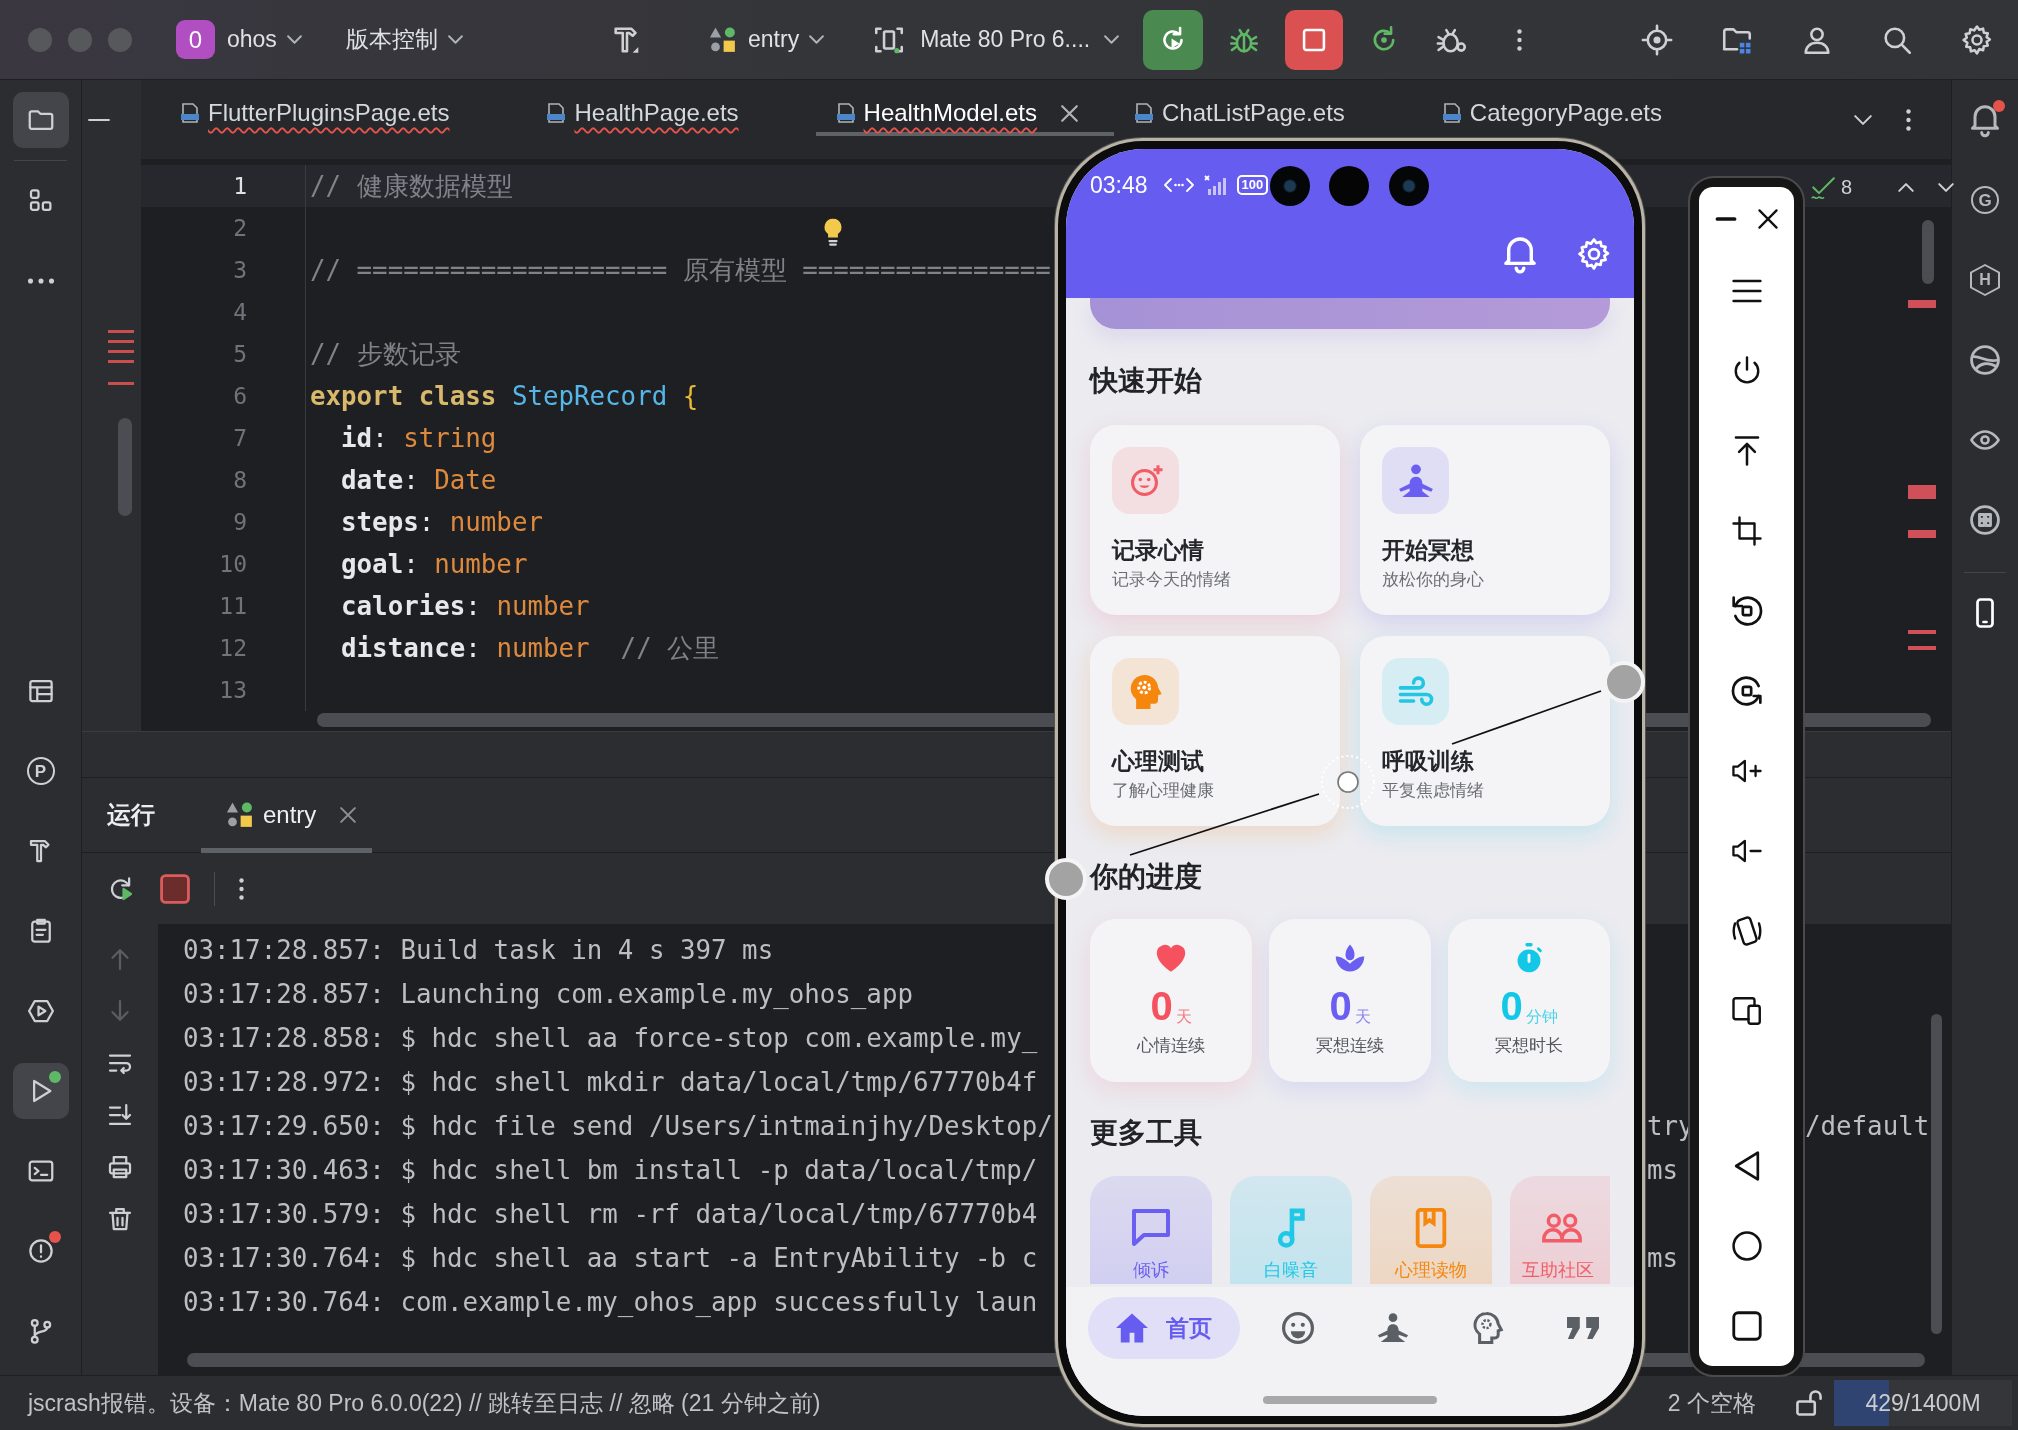 This screenshot has width=2018, height=1430. I want to click on card-title: 记录心情, so click(1158, 550).